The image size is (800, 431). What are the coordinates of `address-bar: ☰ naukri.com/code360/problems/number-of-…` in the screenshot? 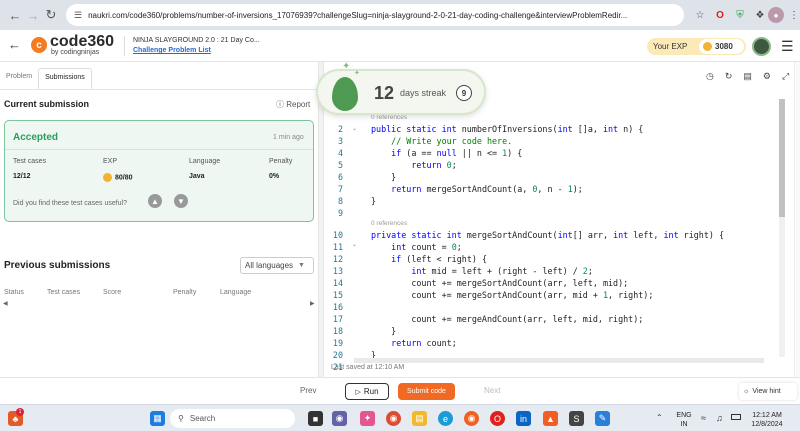 It's located at (375, 15).